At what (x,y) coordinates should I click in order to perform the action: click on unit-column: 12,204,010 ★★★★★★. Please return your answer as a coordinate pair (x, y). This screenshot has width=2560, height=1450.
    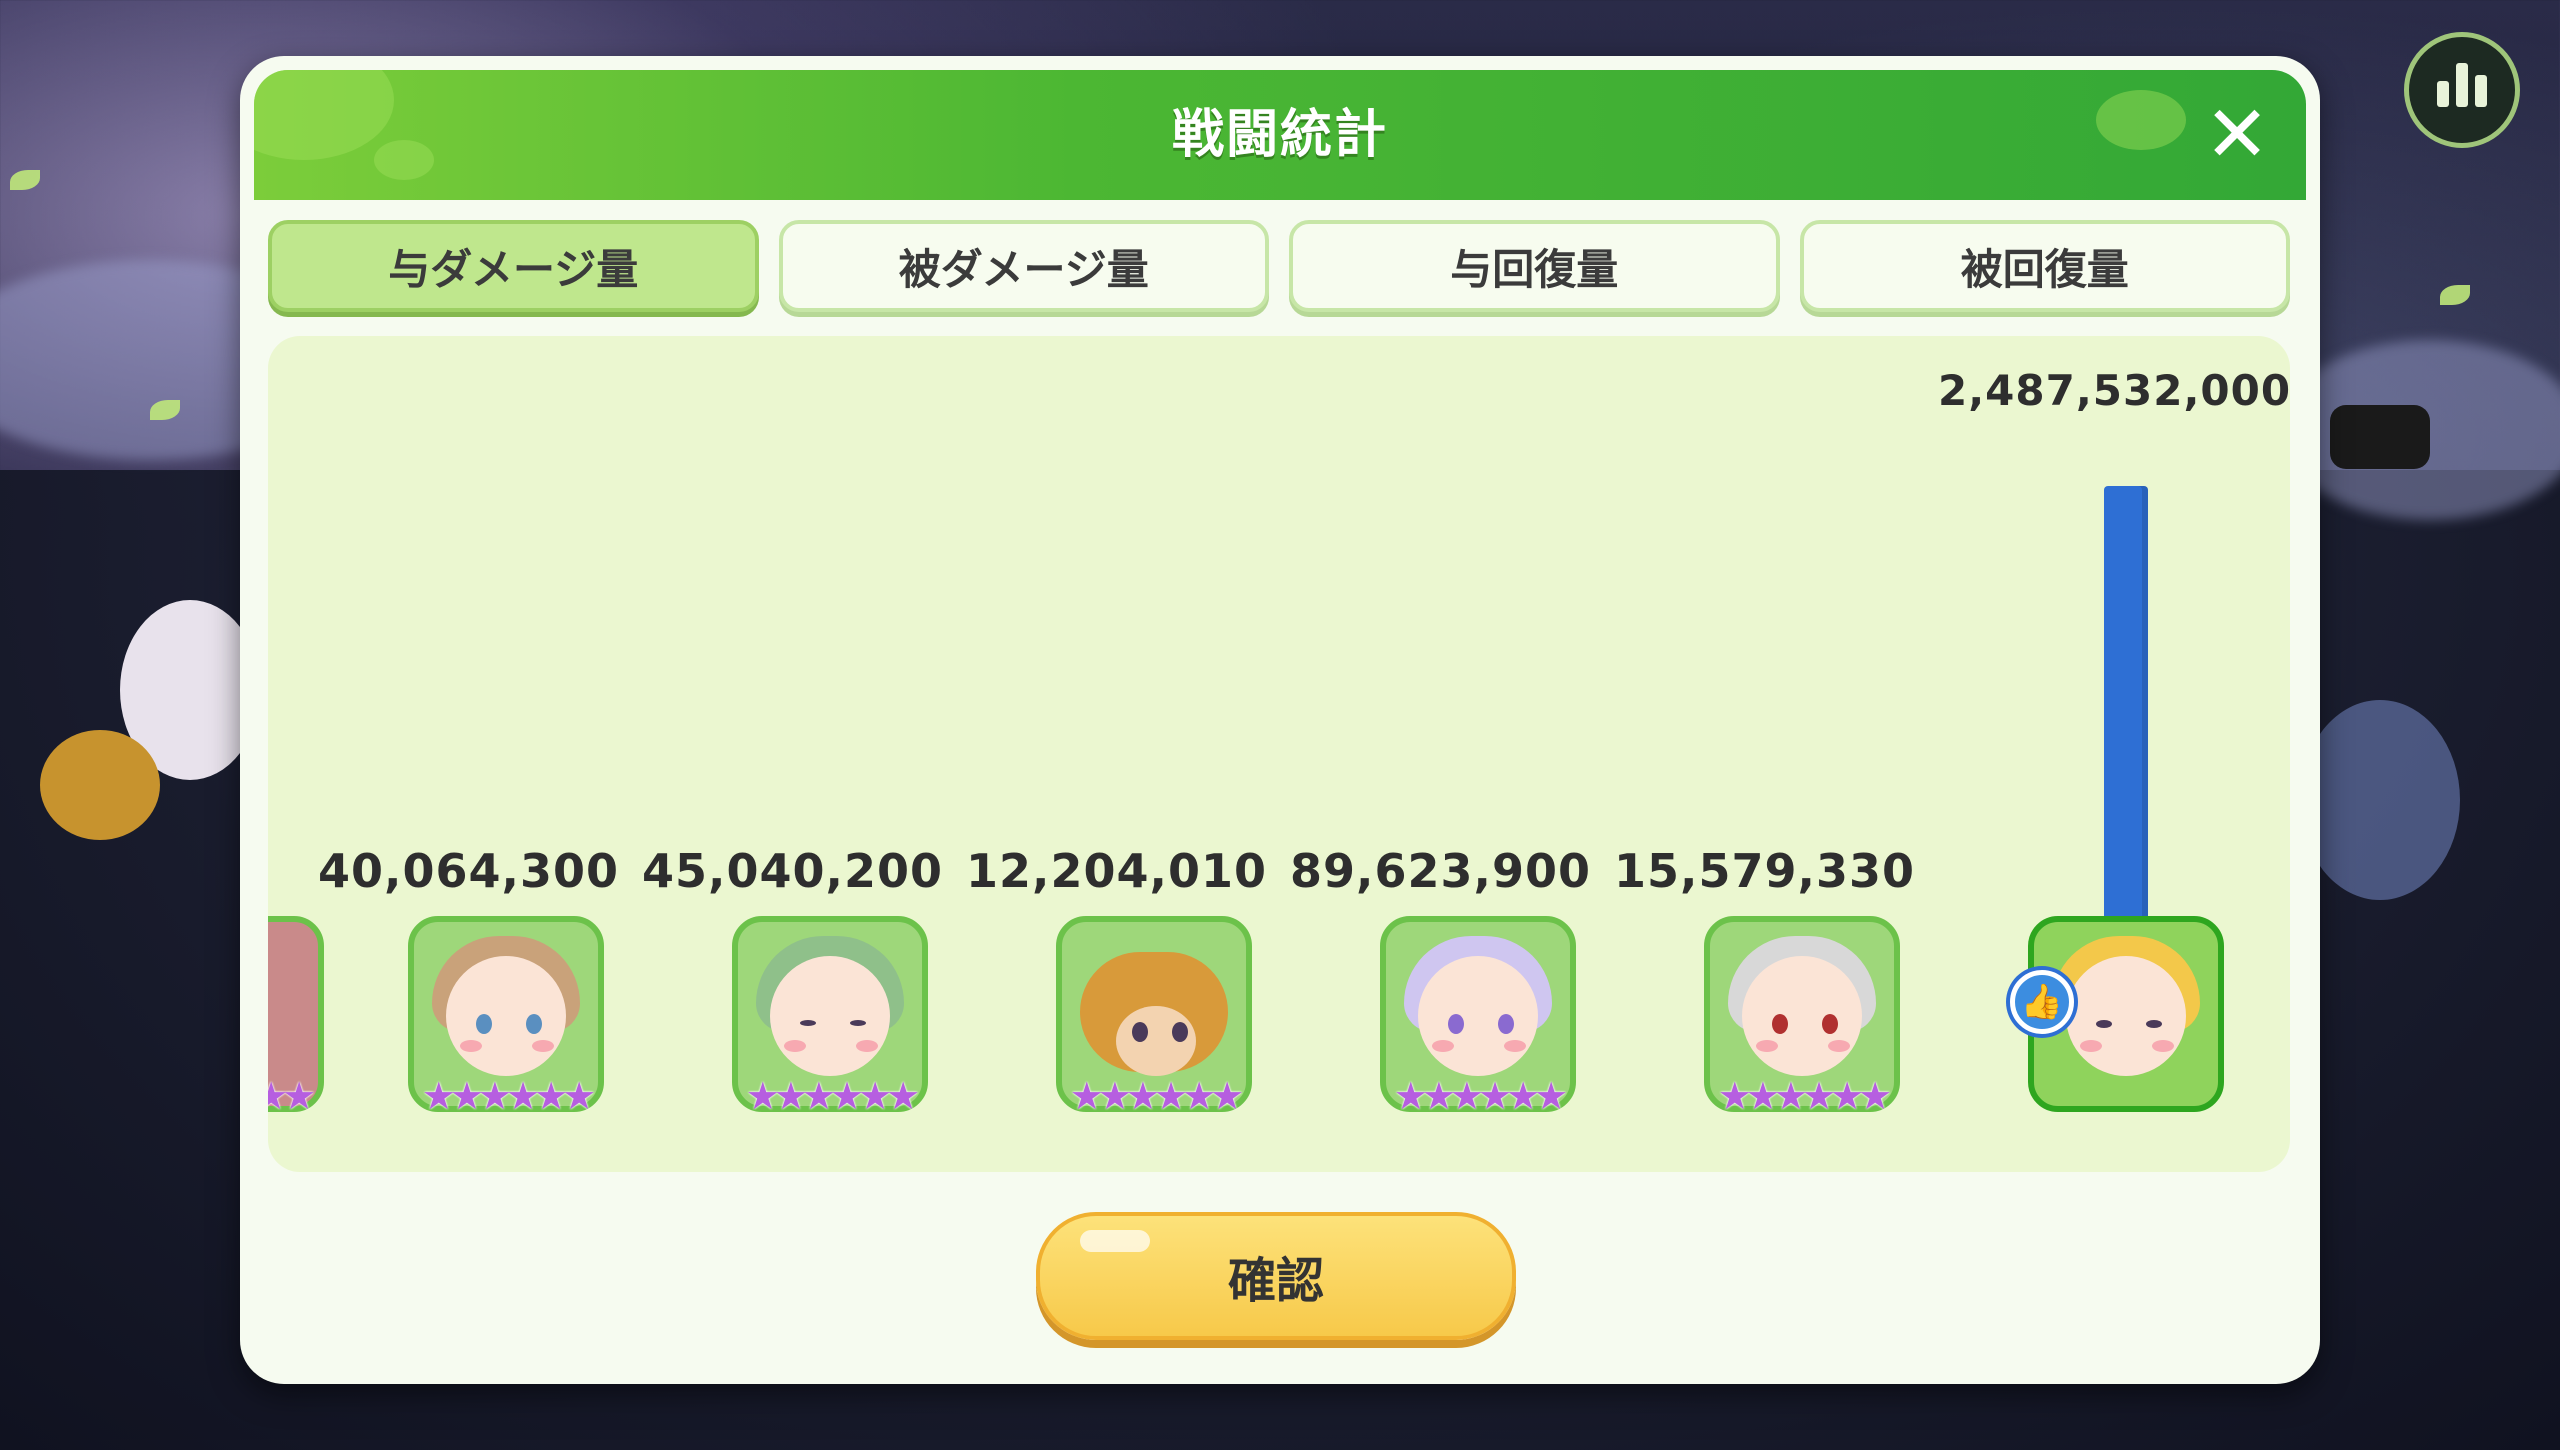
    Looking at the image, I should click on (1116, 754).